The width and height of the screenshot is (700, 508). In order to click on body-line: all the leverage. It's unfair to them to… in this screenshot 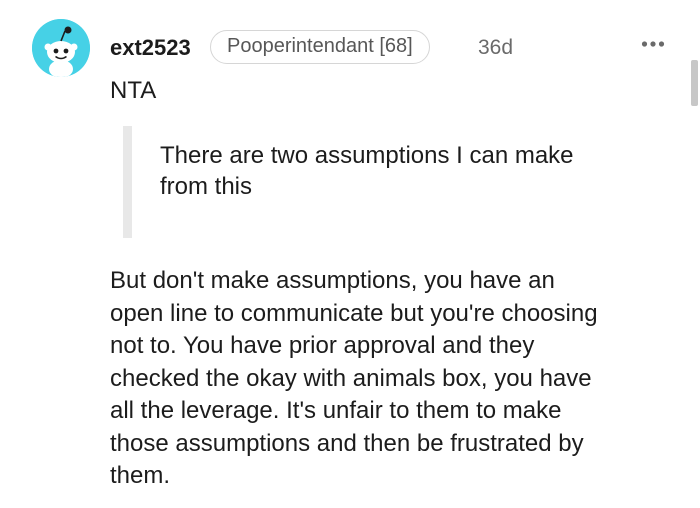, I will do `click(336, 410)`.